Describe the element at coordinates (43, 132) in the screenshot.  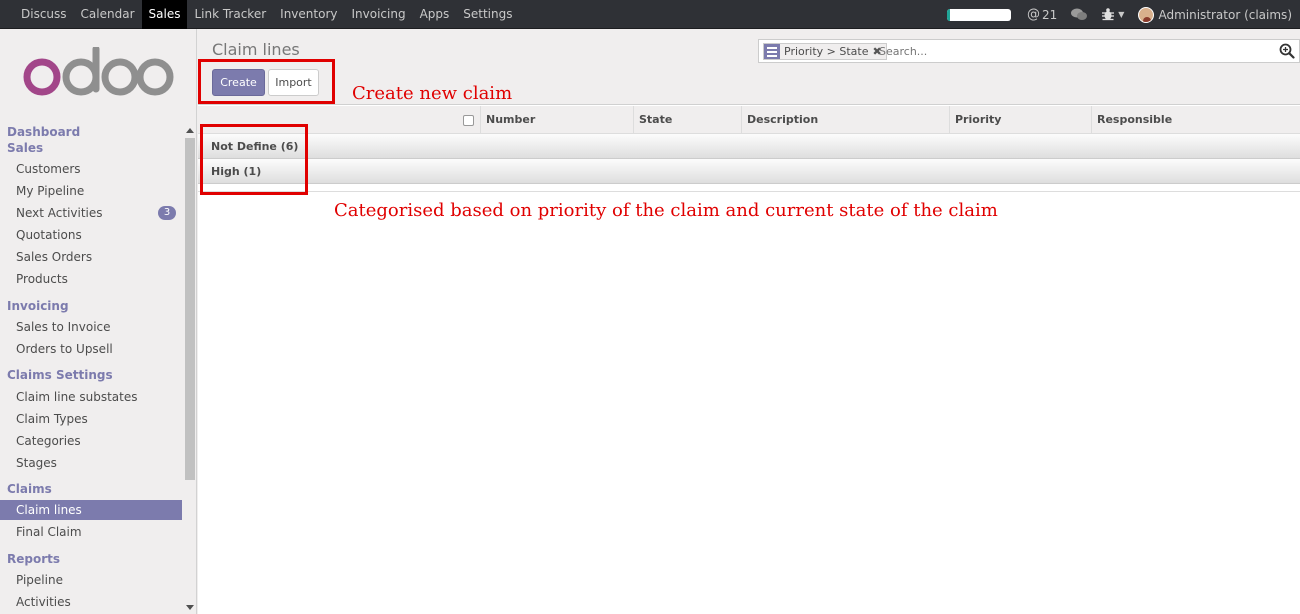
I see `nav-dashboard: Dashboard` at that location.